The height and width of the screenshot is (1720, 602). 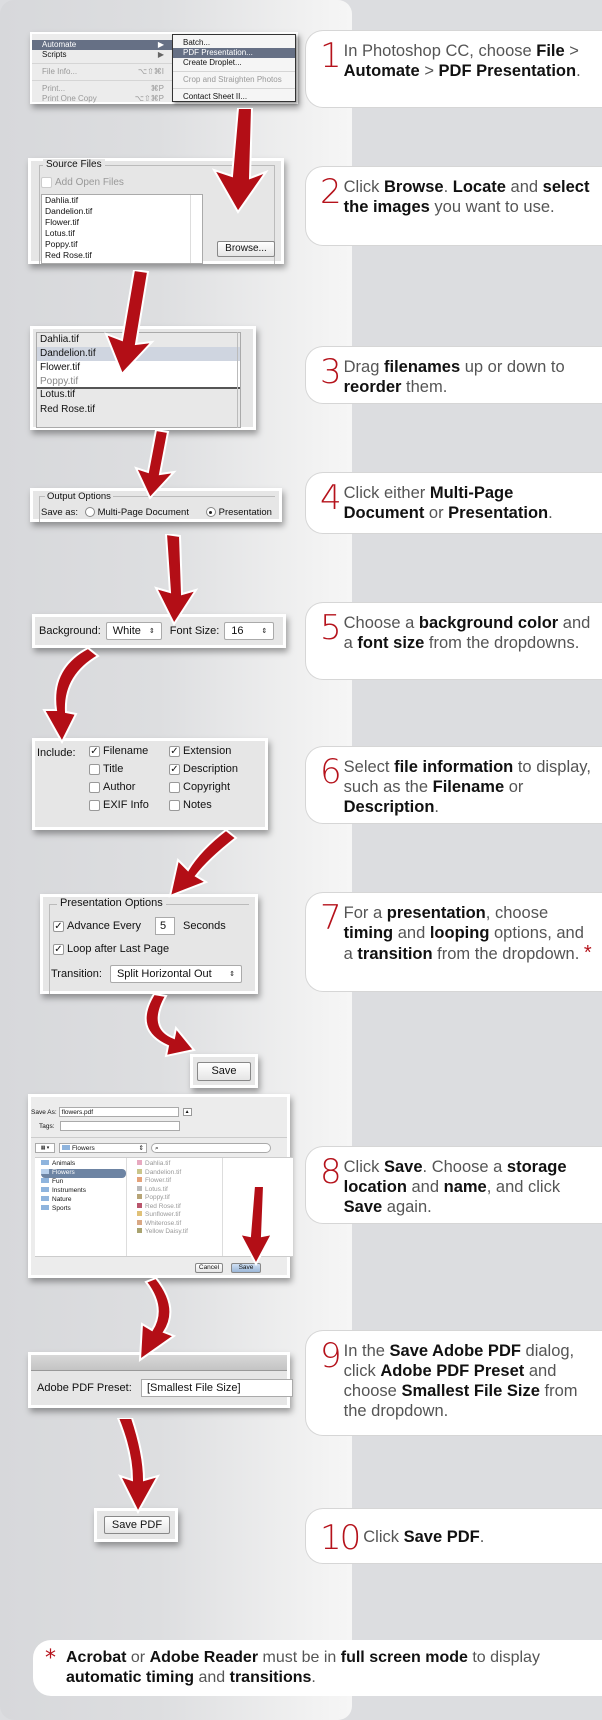 I want to click on checkbox-title: Title, so click(x=129, y=769).